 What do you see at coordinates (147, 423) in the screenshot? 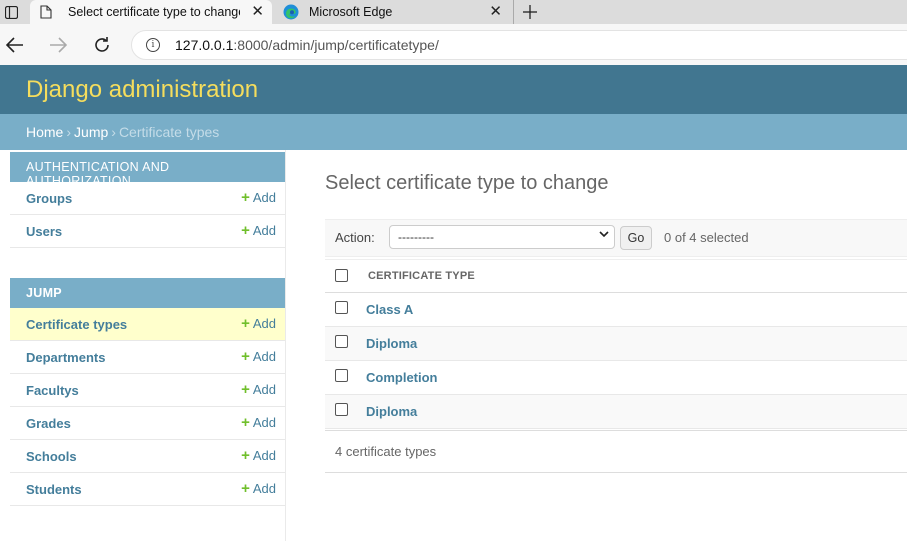
I see `sidebar-item-grades: Grades + Add` at bounding box center [147, 423].